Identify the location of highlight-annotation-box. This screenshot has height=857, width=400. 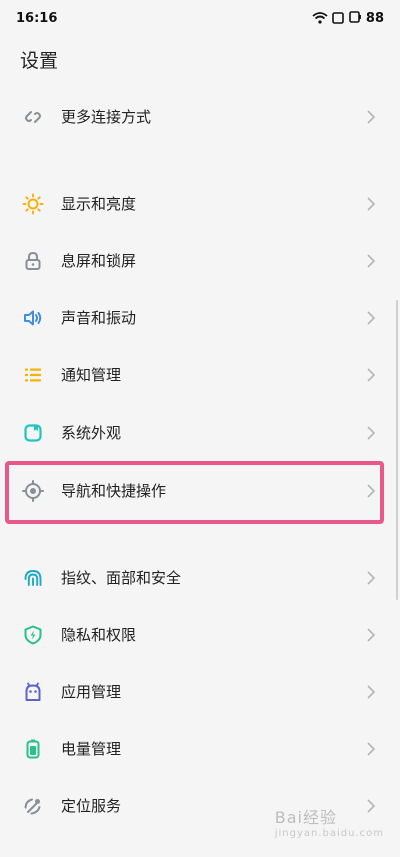
(194, 492).